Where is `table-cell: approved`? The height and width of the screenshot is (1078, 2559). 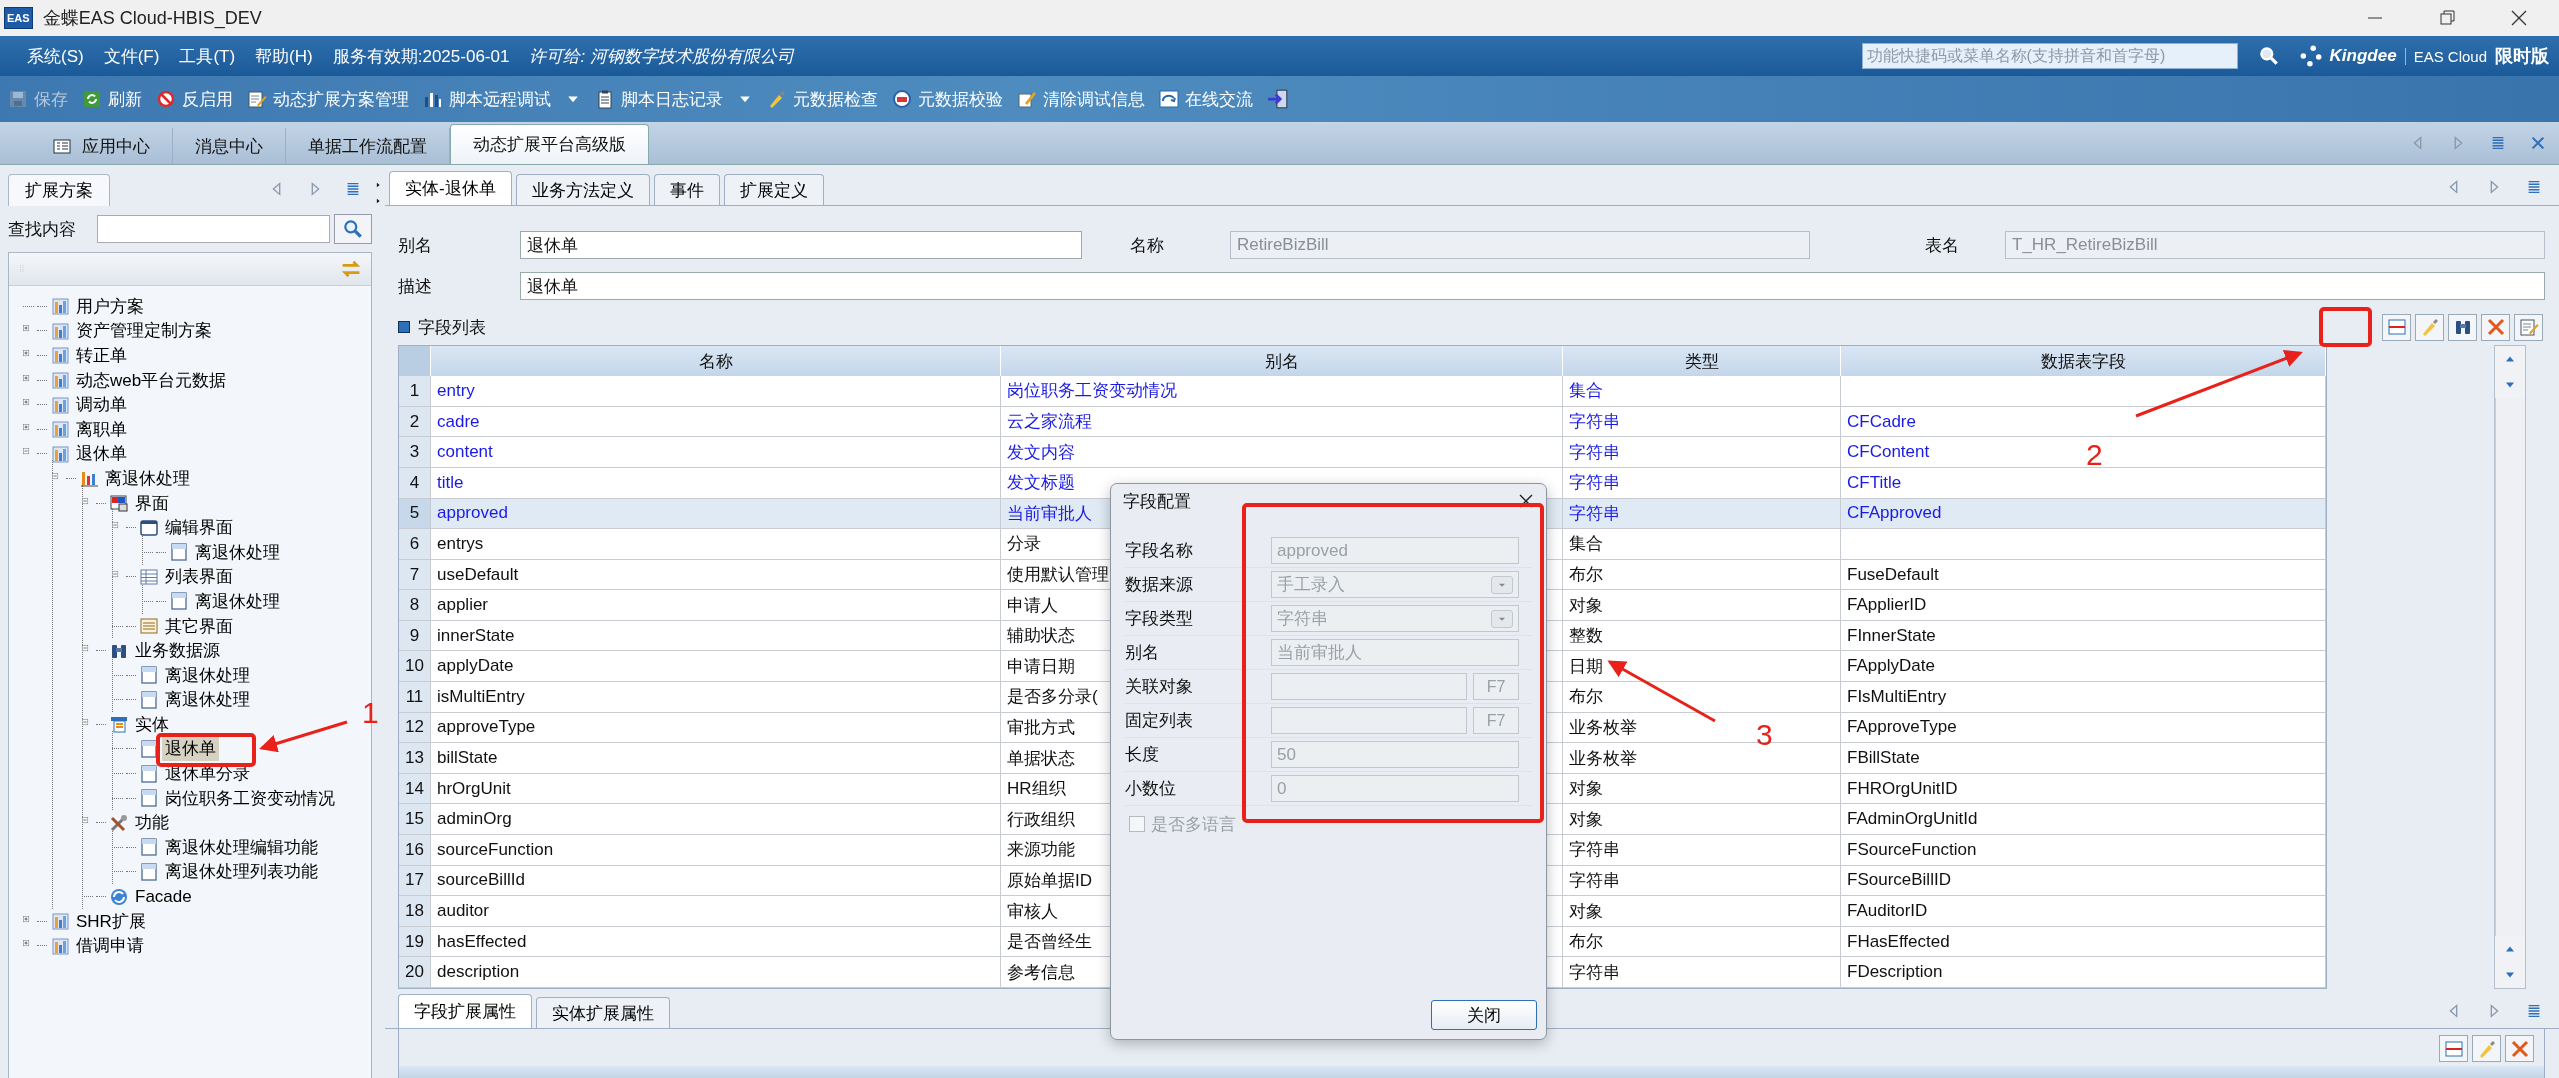
table-cell: approved is located at coordinates (716, 514).